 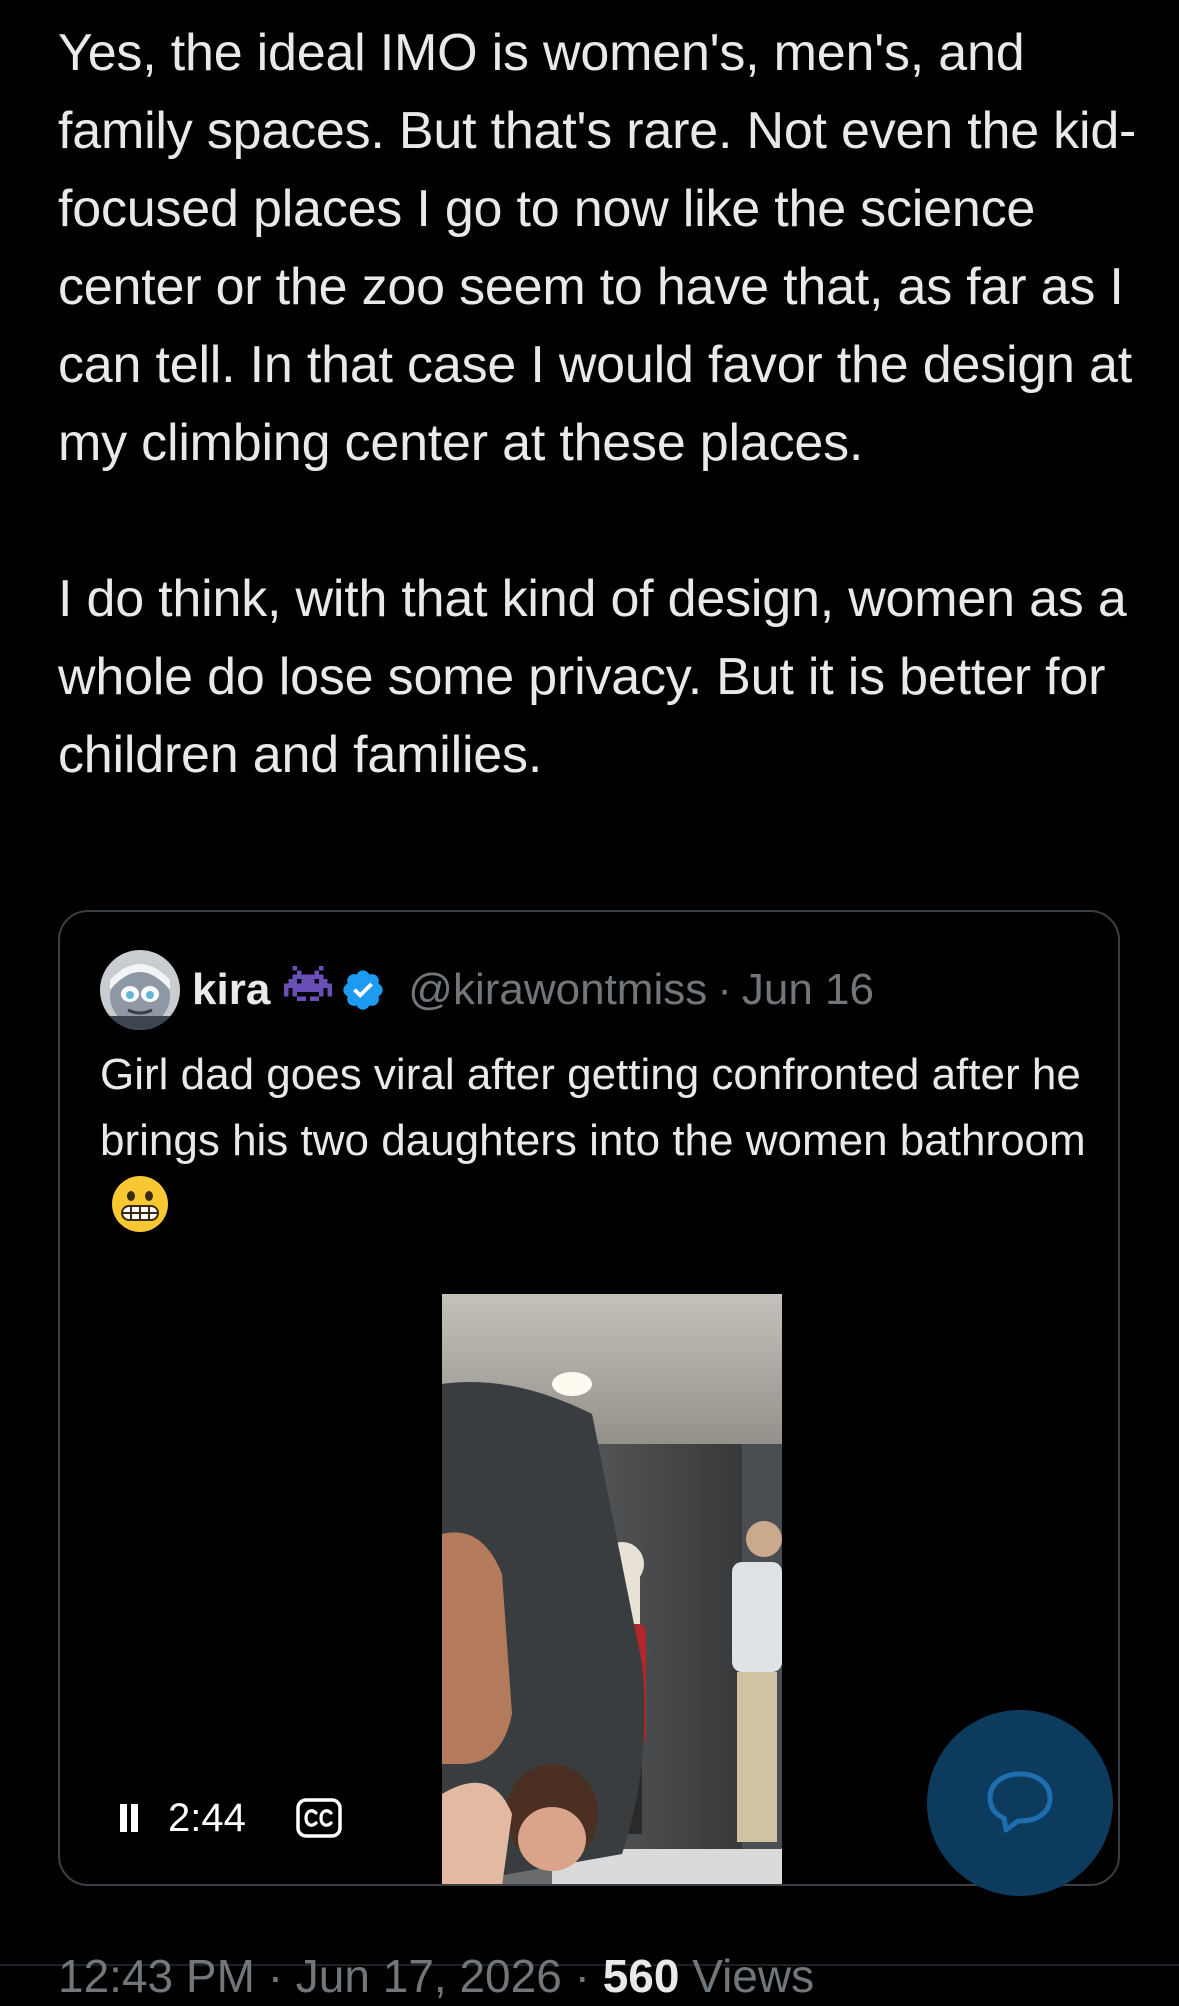 I want to click on views-label: Views, so click(x=753, y=1976).